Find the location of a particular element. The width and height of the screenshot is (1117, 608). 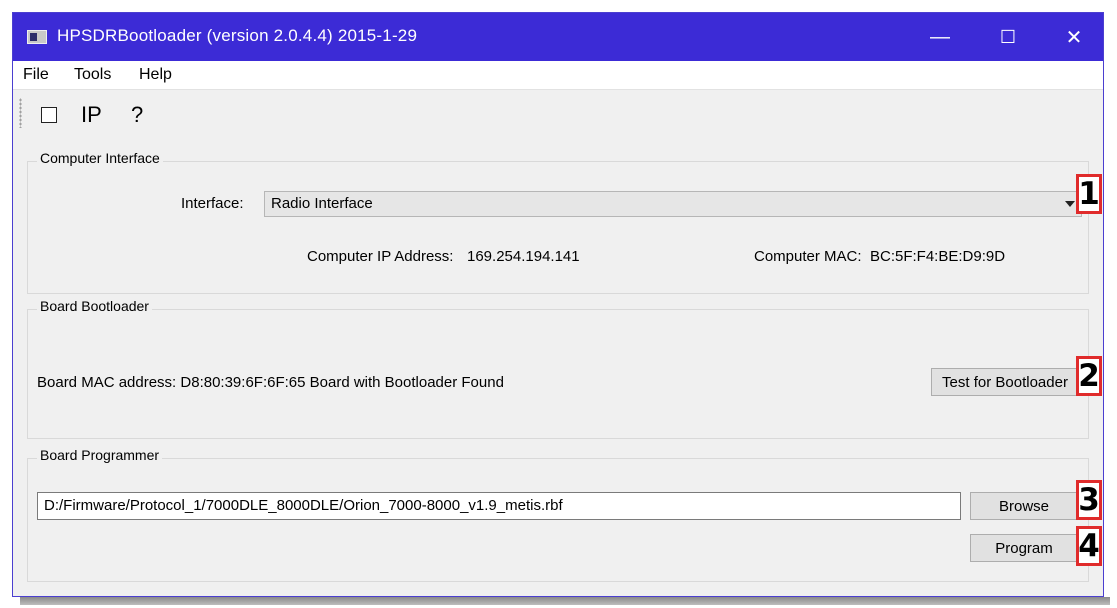

toolbar-grip is located at coordinates (20, 113).